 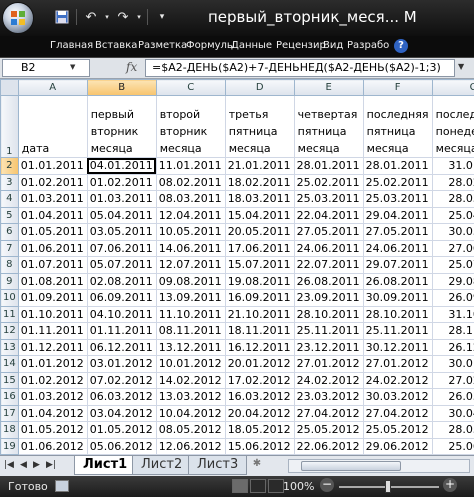 What do you see at coordinates (301, 45) in the screenshot?
I see `tab-review: Рецензир` at bounding box center [301, 45].